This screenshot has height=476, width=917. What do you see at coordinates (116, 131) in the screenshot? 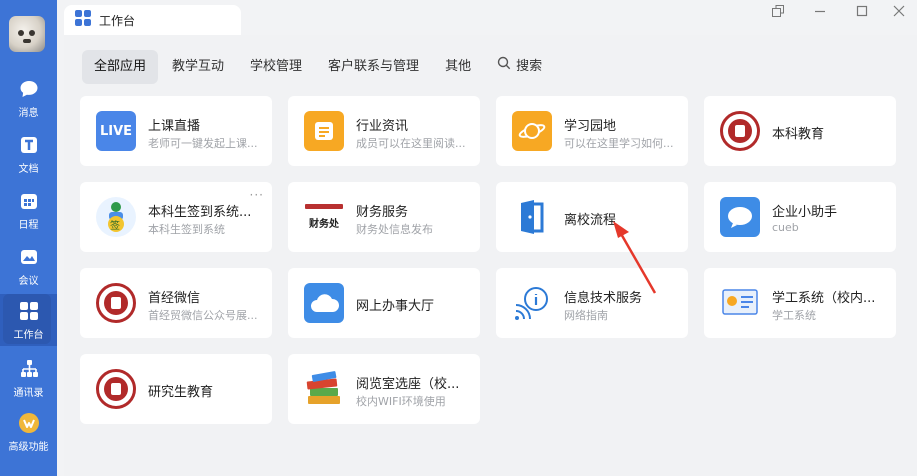
I see `live-icon: LIVE` at bounding box center [116, 131].